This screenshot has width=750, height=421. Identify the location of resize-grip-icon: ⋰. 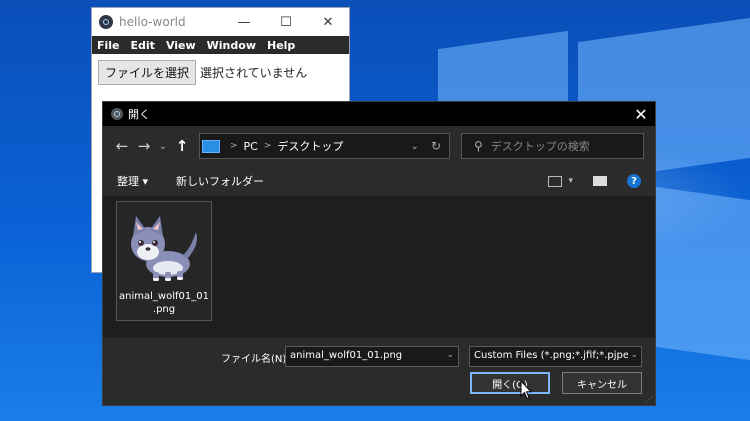
(649, 399).